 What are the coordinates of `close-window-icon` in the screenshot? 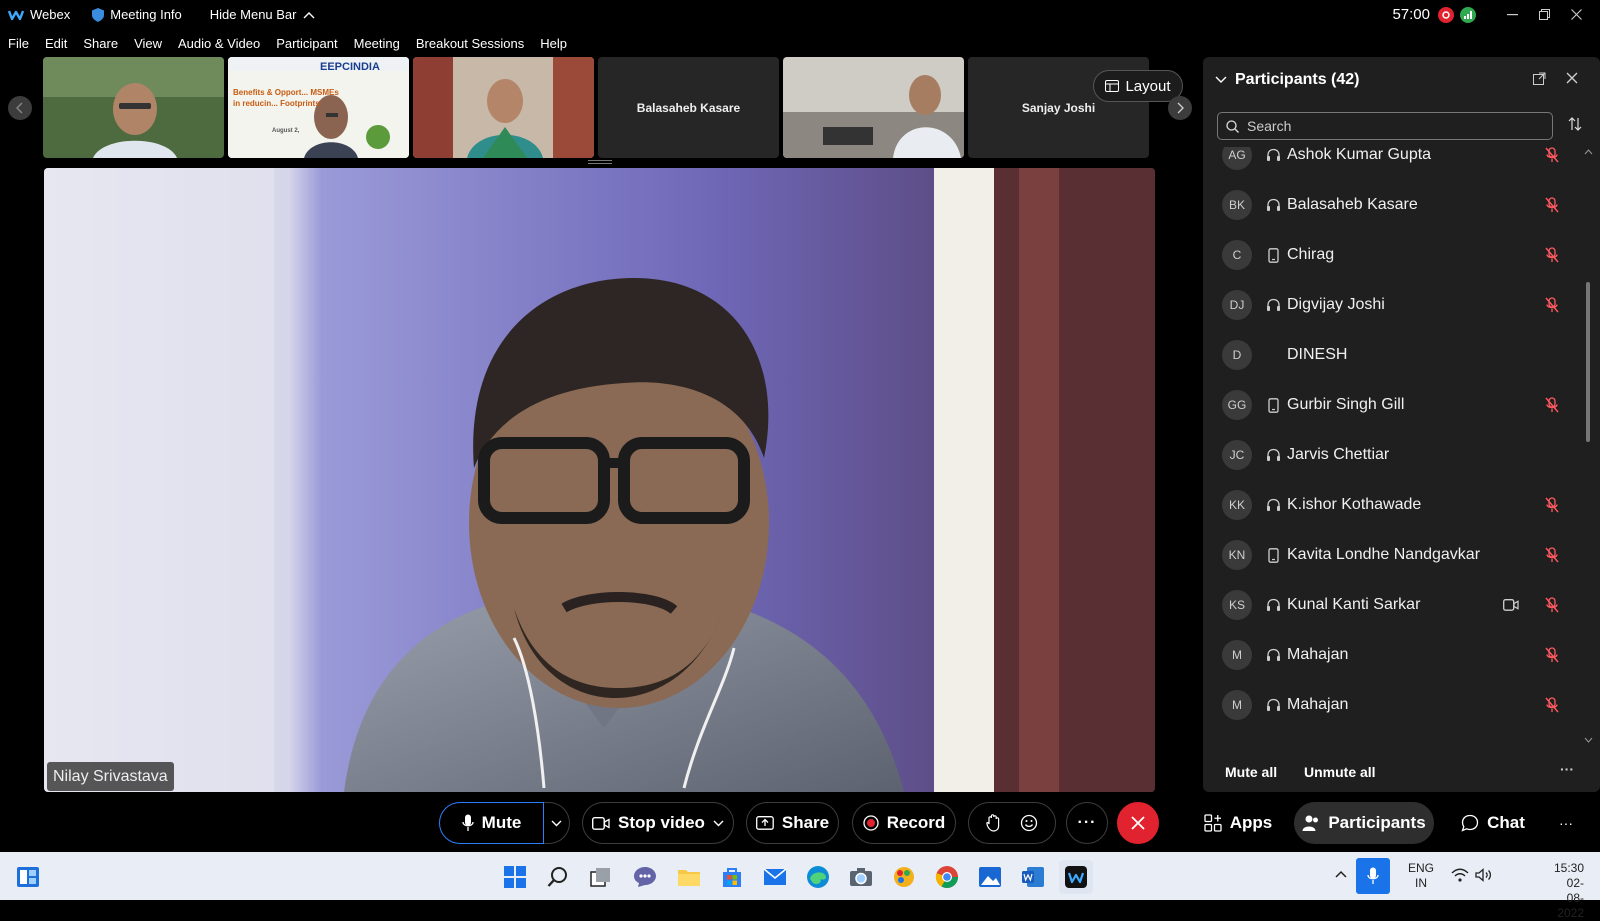 It's located at (1576, 14).